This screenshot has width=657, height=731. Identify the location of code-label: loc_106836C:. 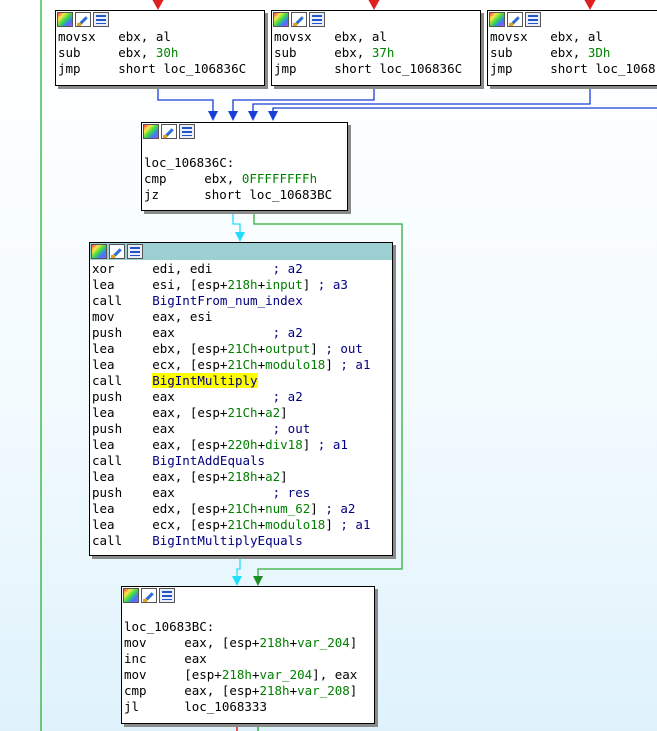
(244, 163).